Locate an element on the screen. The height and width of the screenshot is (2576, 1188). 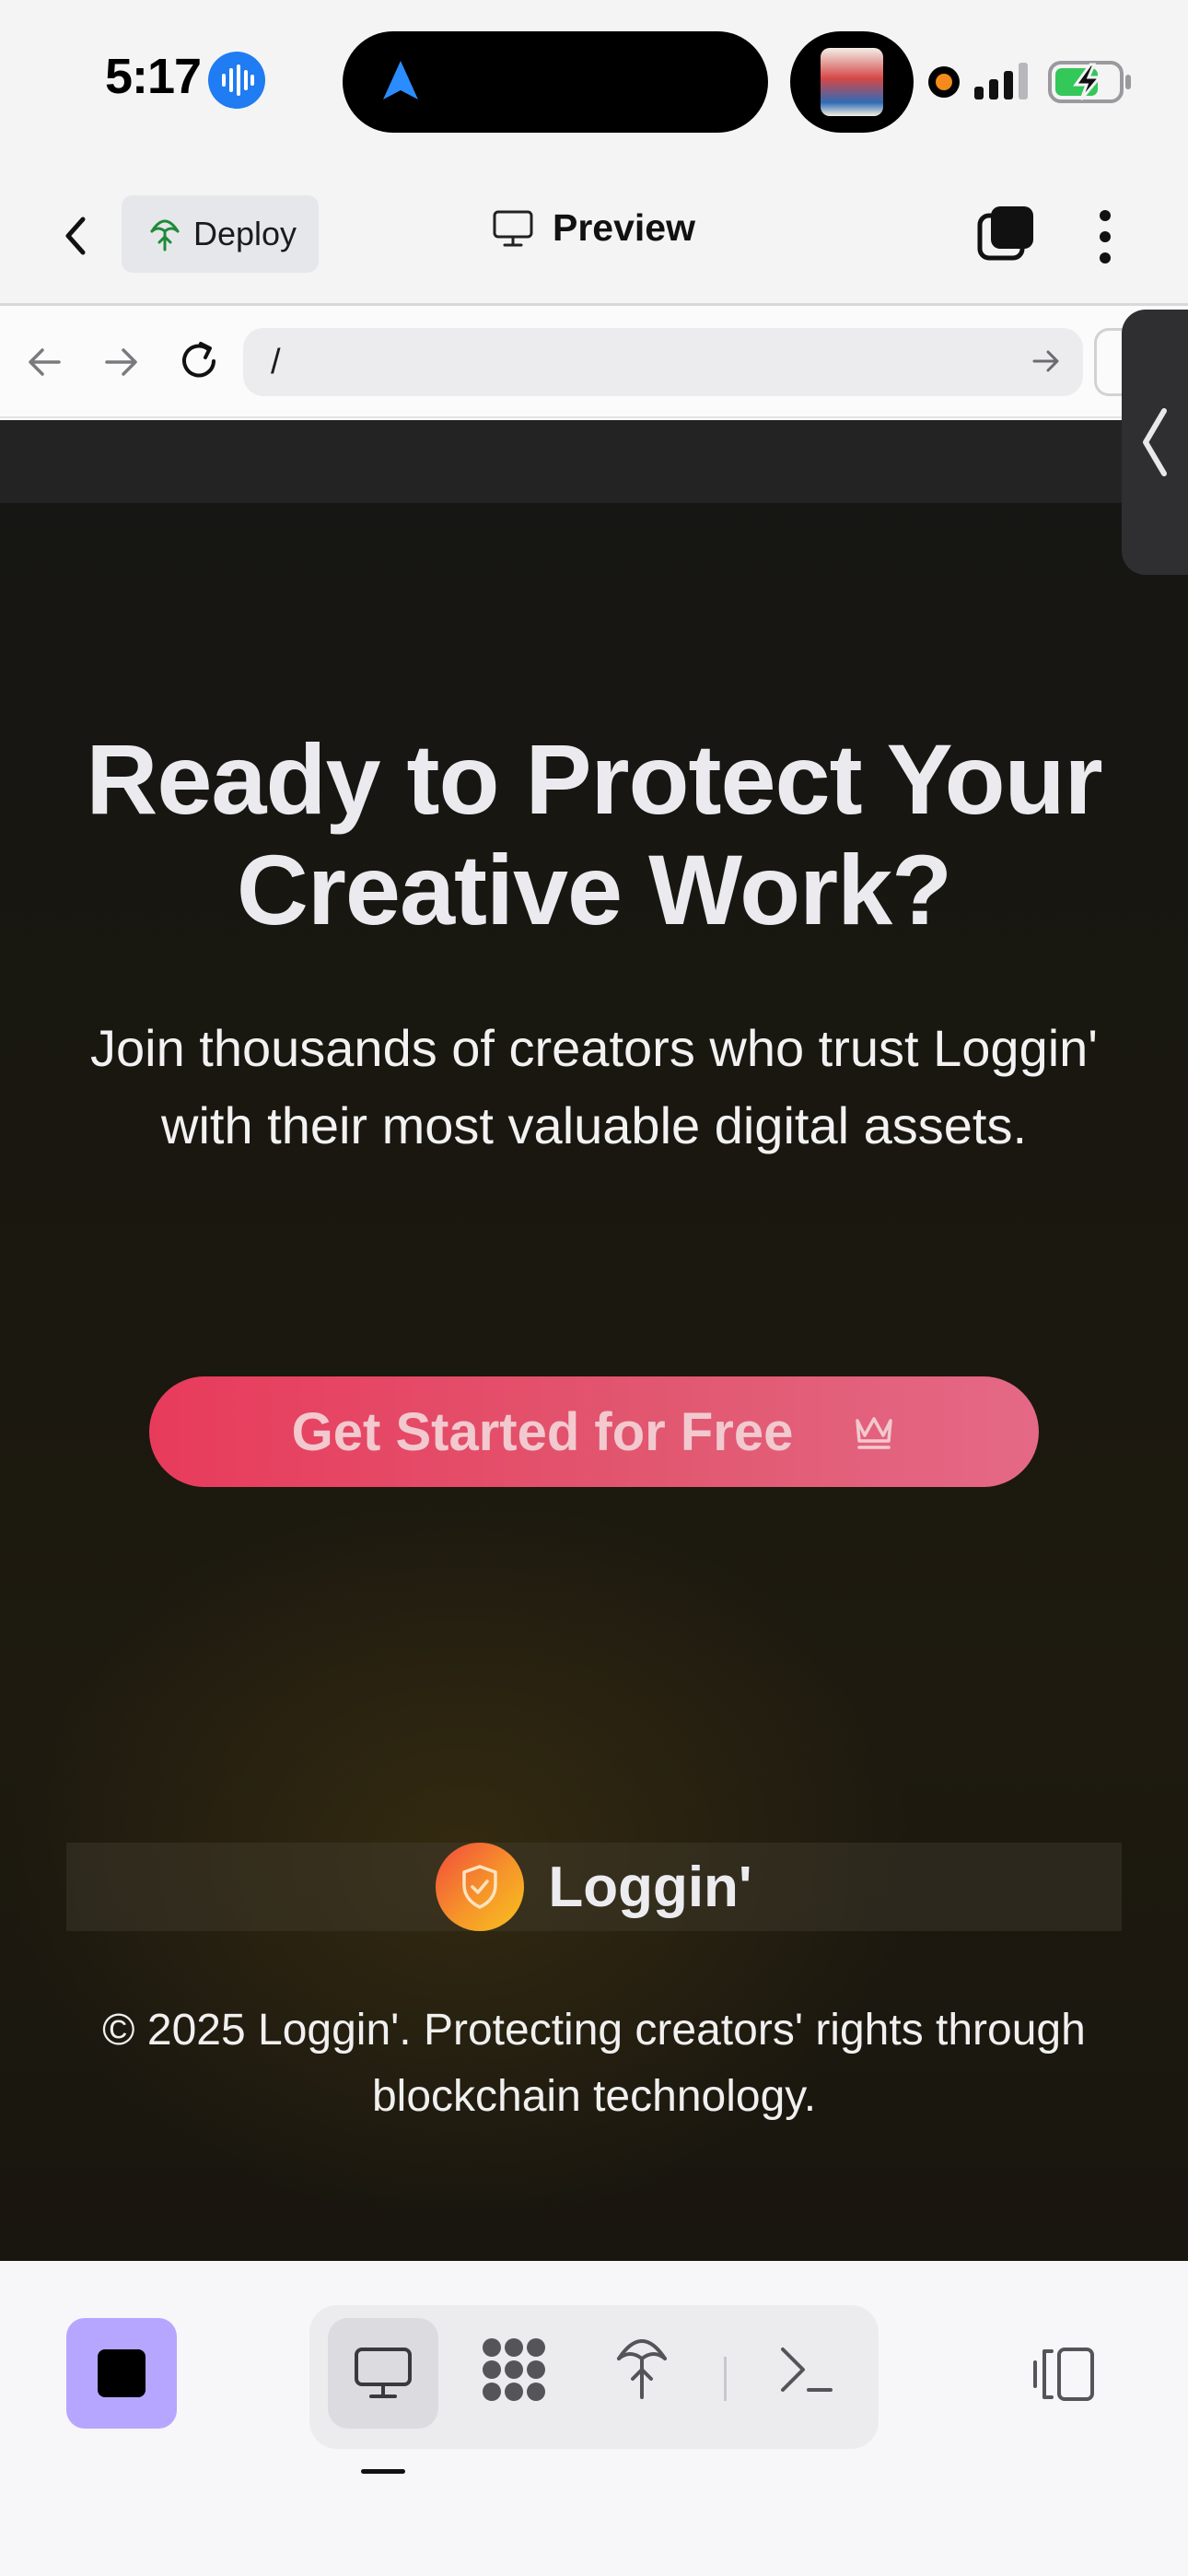
browser-url-bar: / is located at coordinates (594, 362).